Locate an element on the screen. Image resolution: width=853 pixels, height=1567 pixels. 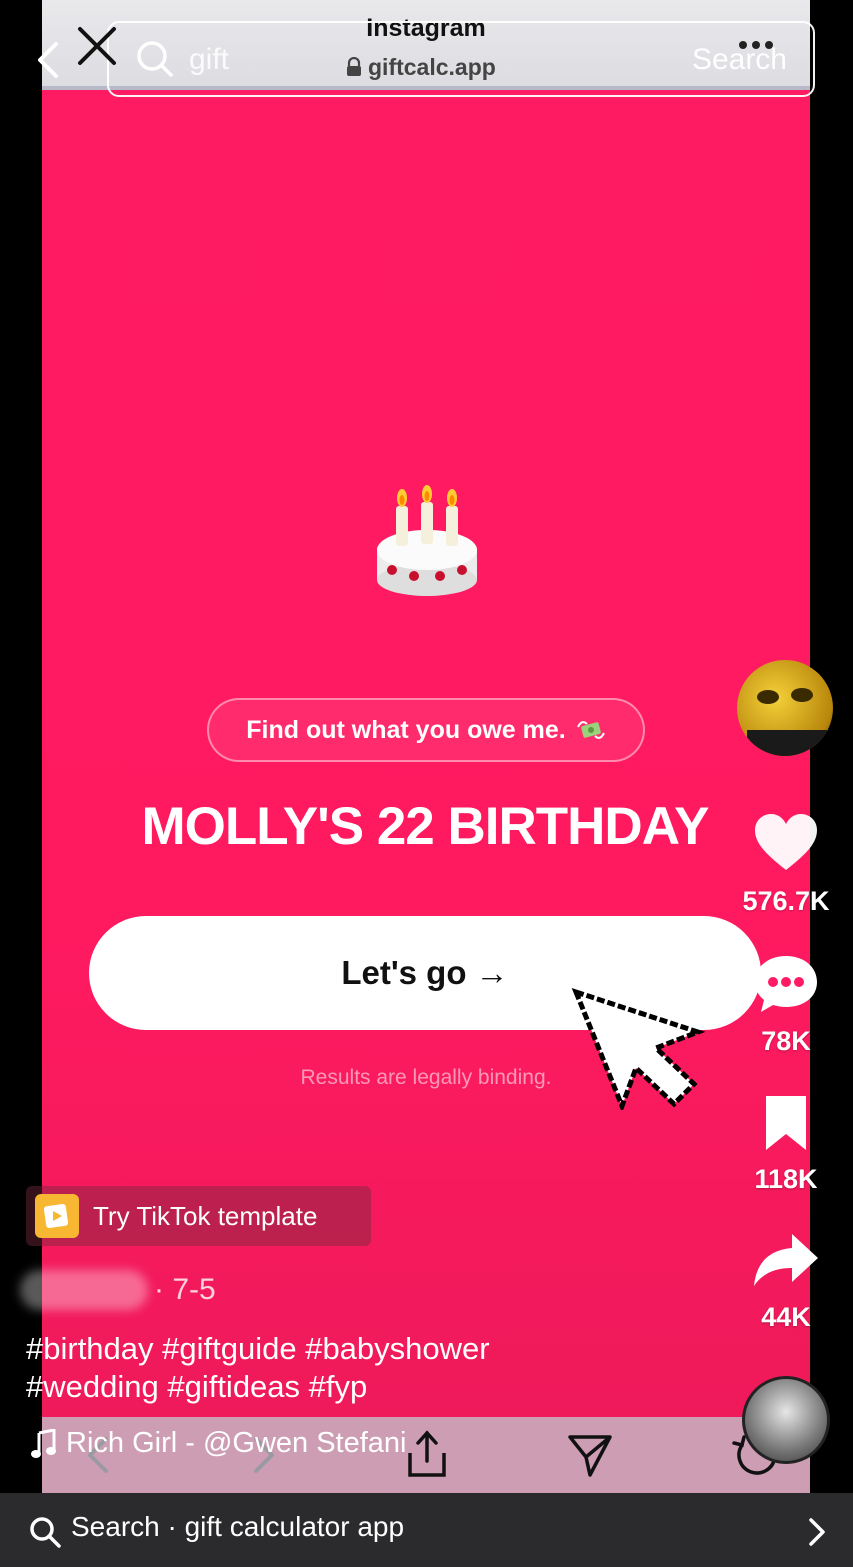
tagline-pill: Find out what you owe me. is located at coordinates (426, 730).